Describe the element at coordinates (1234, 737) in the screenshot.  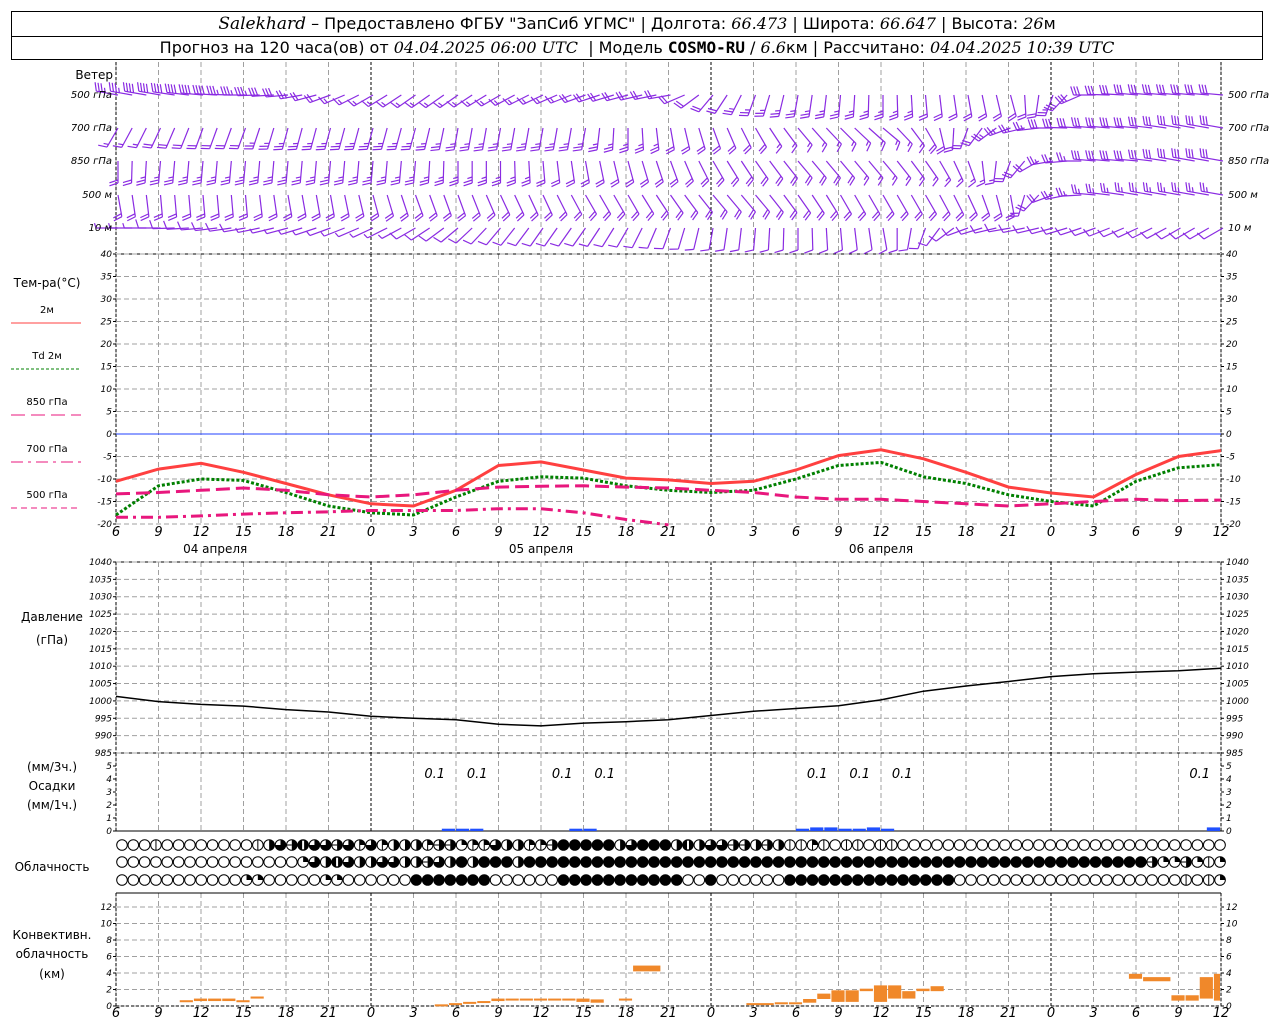
I see `pressure-tick-label: 990` at that location.